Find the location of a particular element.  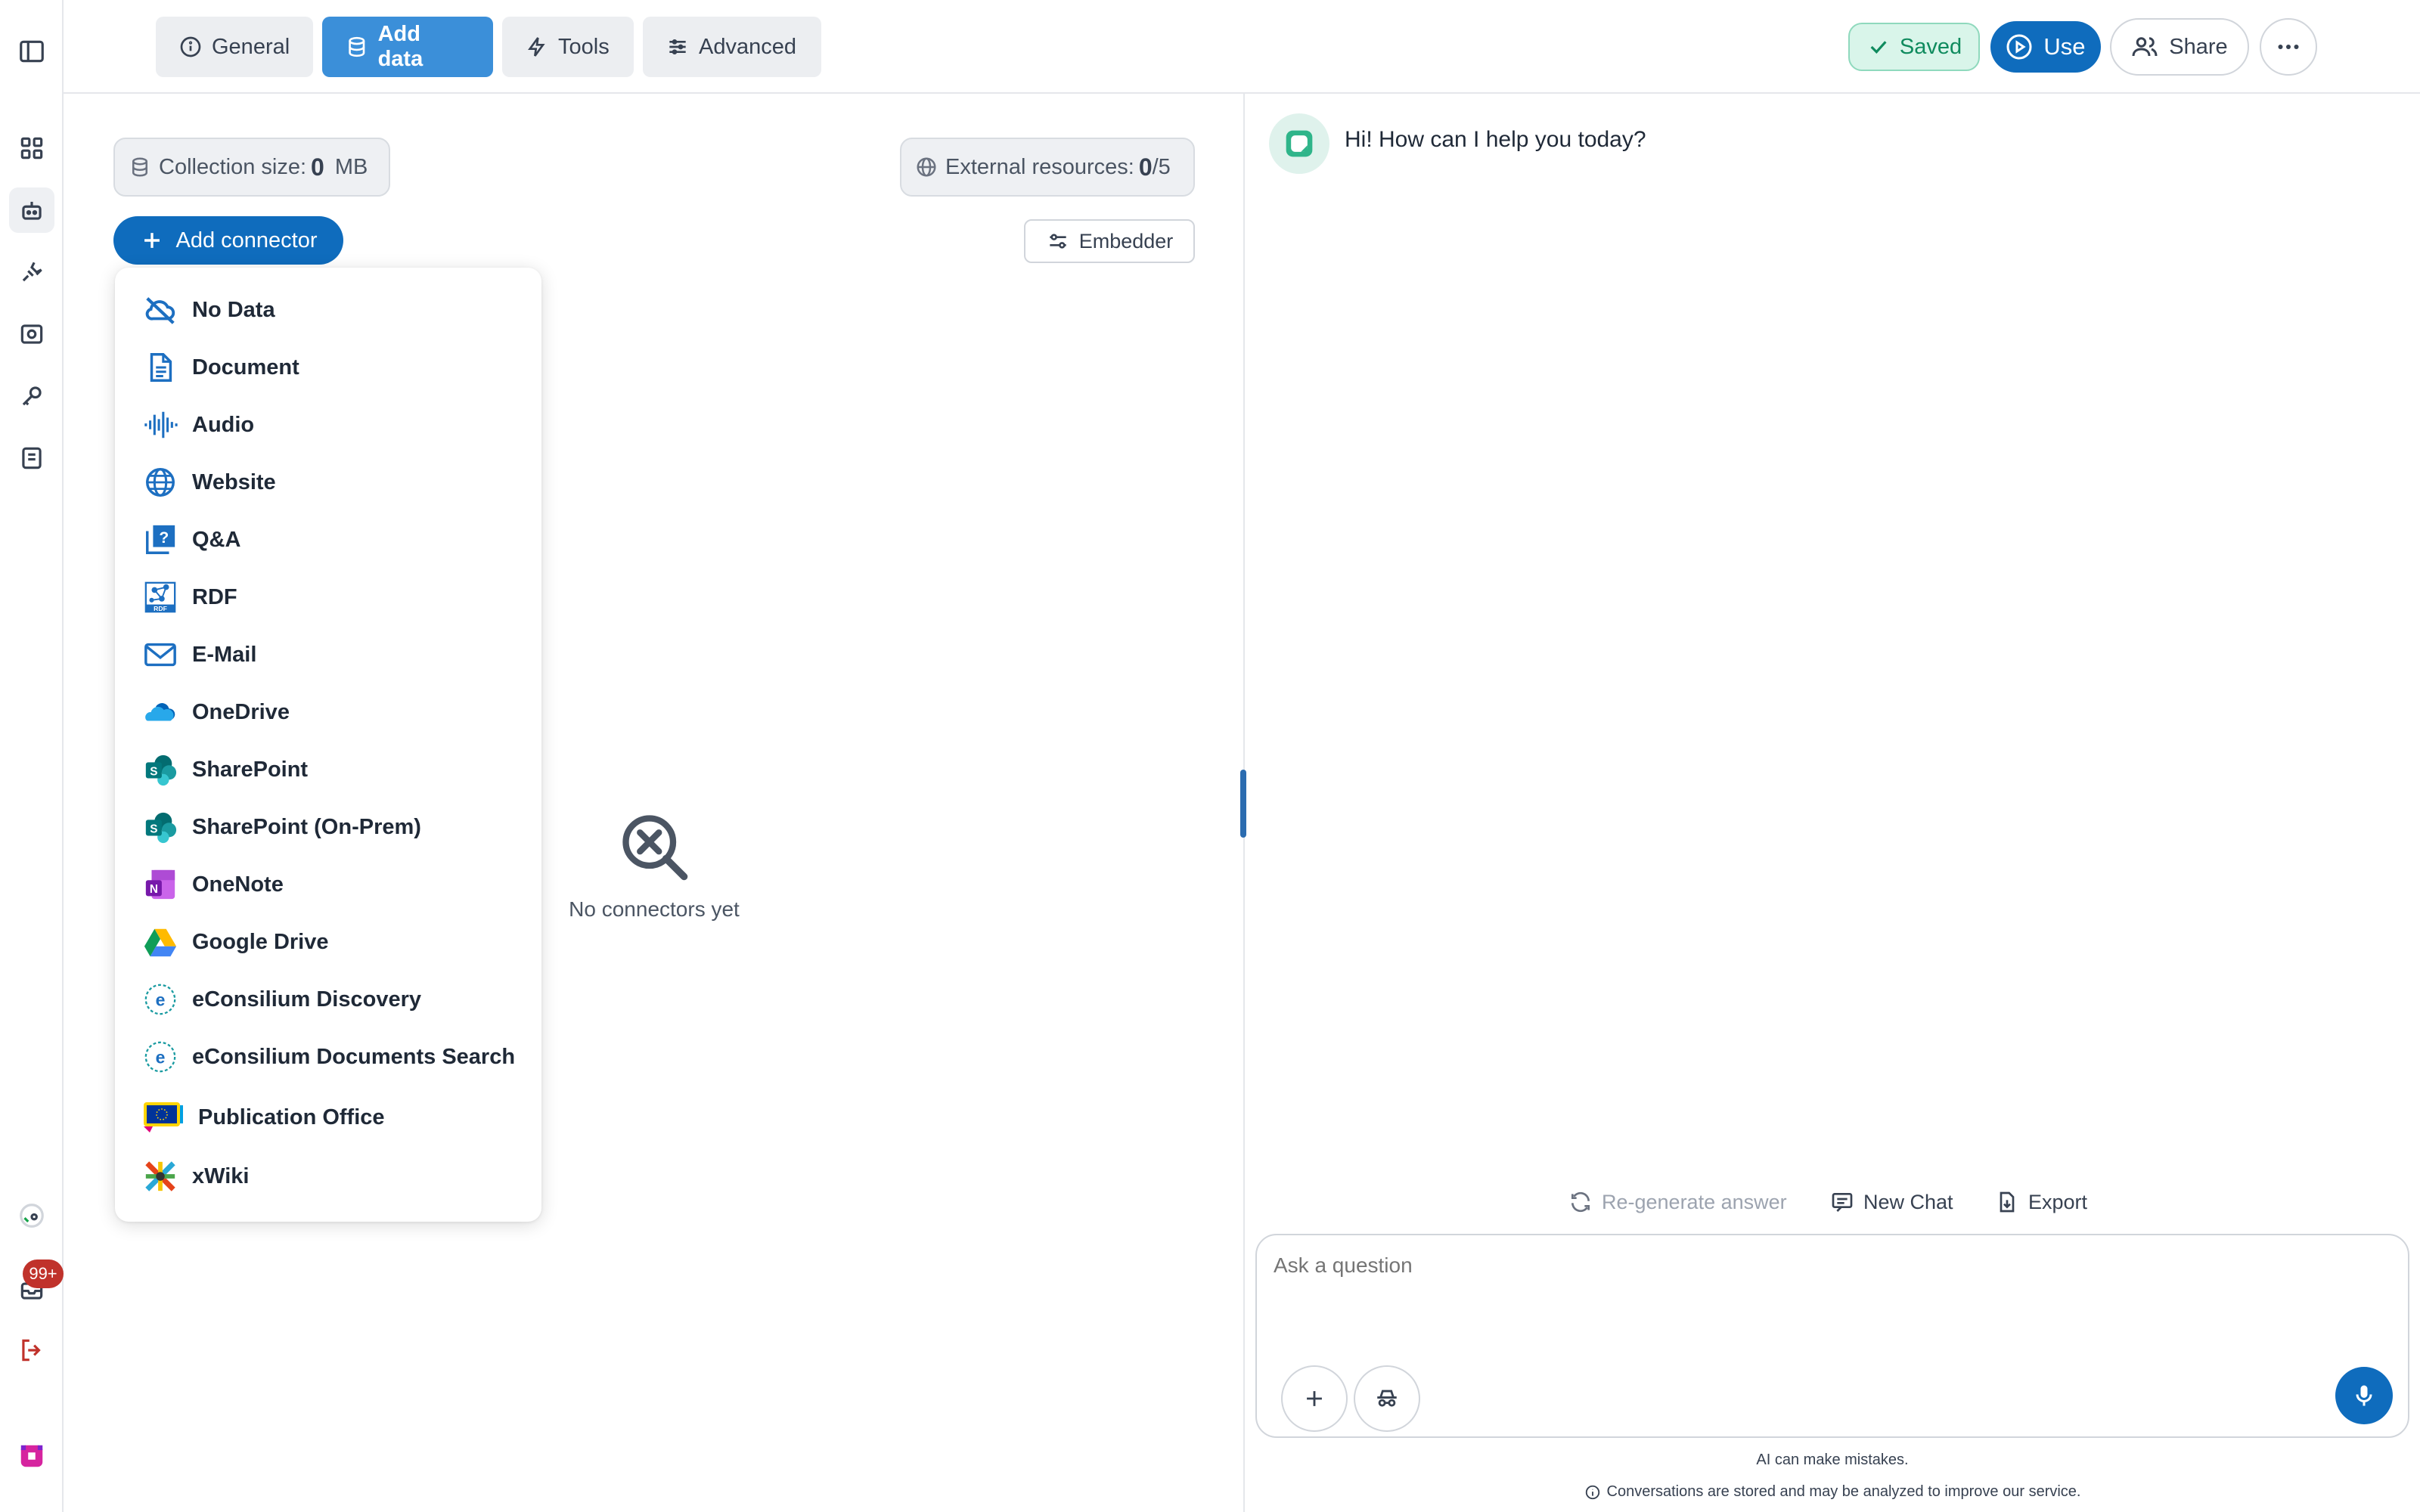

export-button: Export is located at coordinates (2041, 1202).